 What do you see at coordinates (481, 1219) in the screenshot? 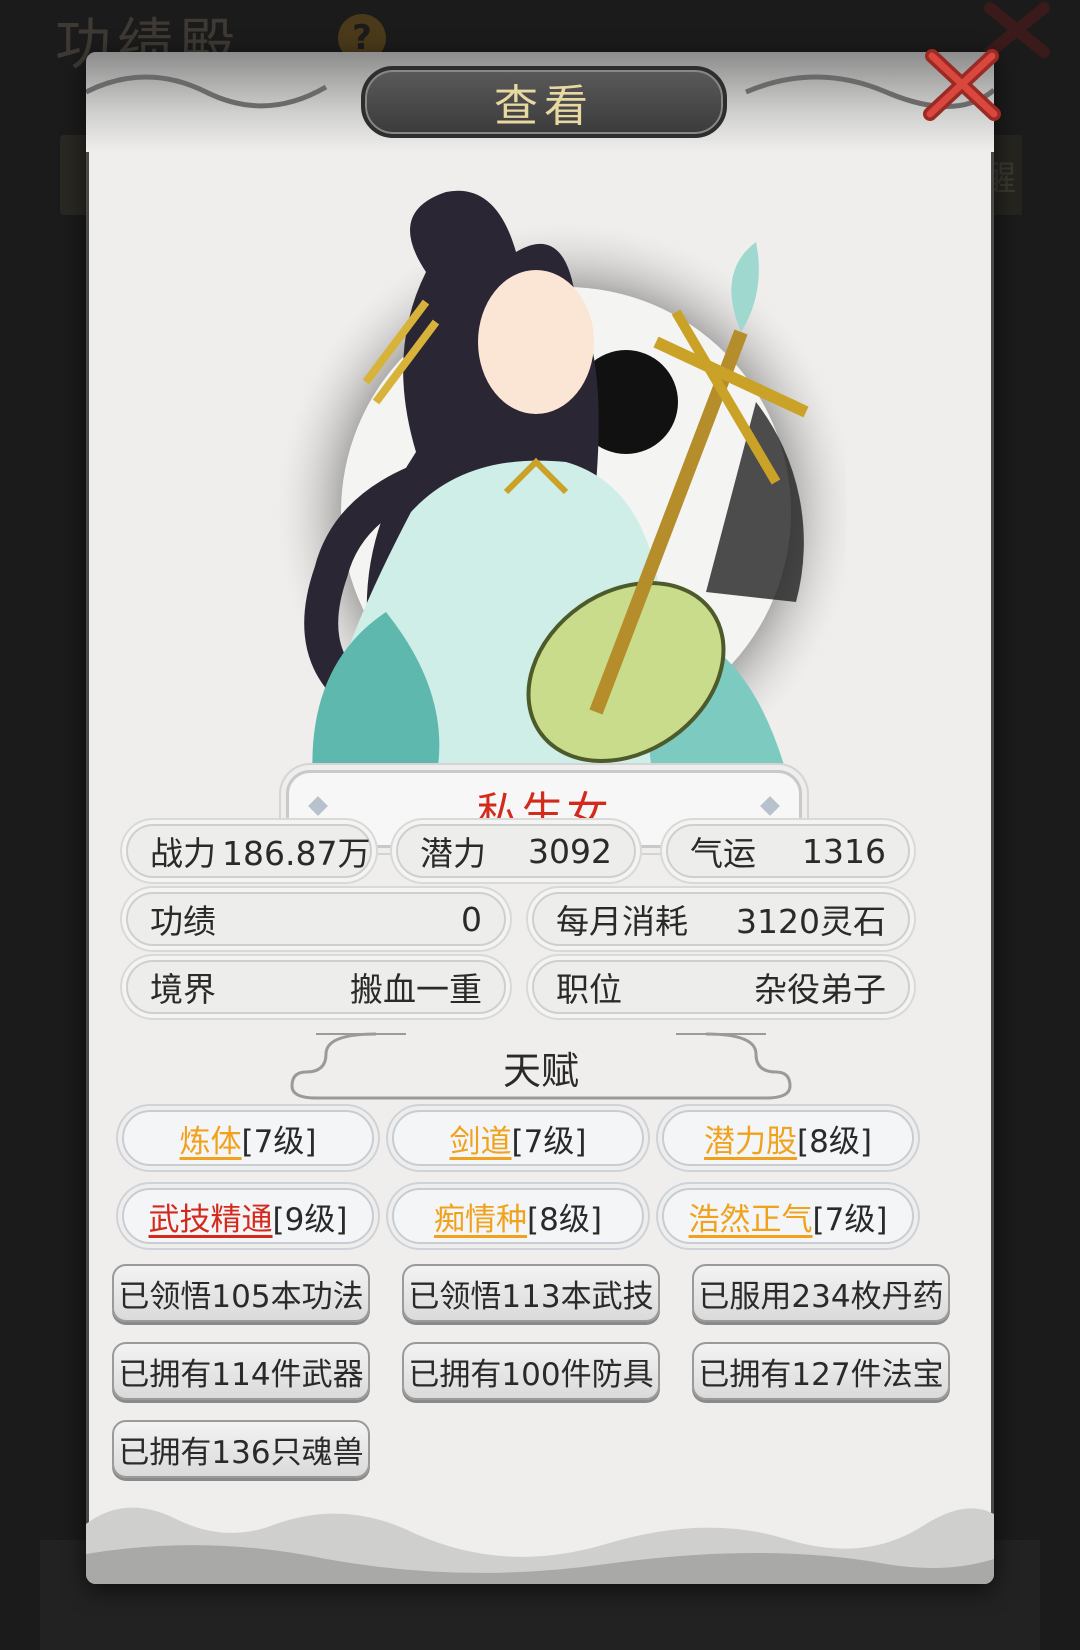
I see `talent-name: 痴情种` at bounding box center [481, 1219].